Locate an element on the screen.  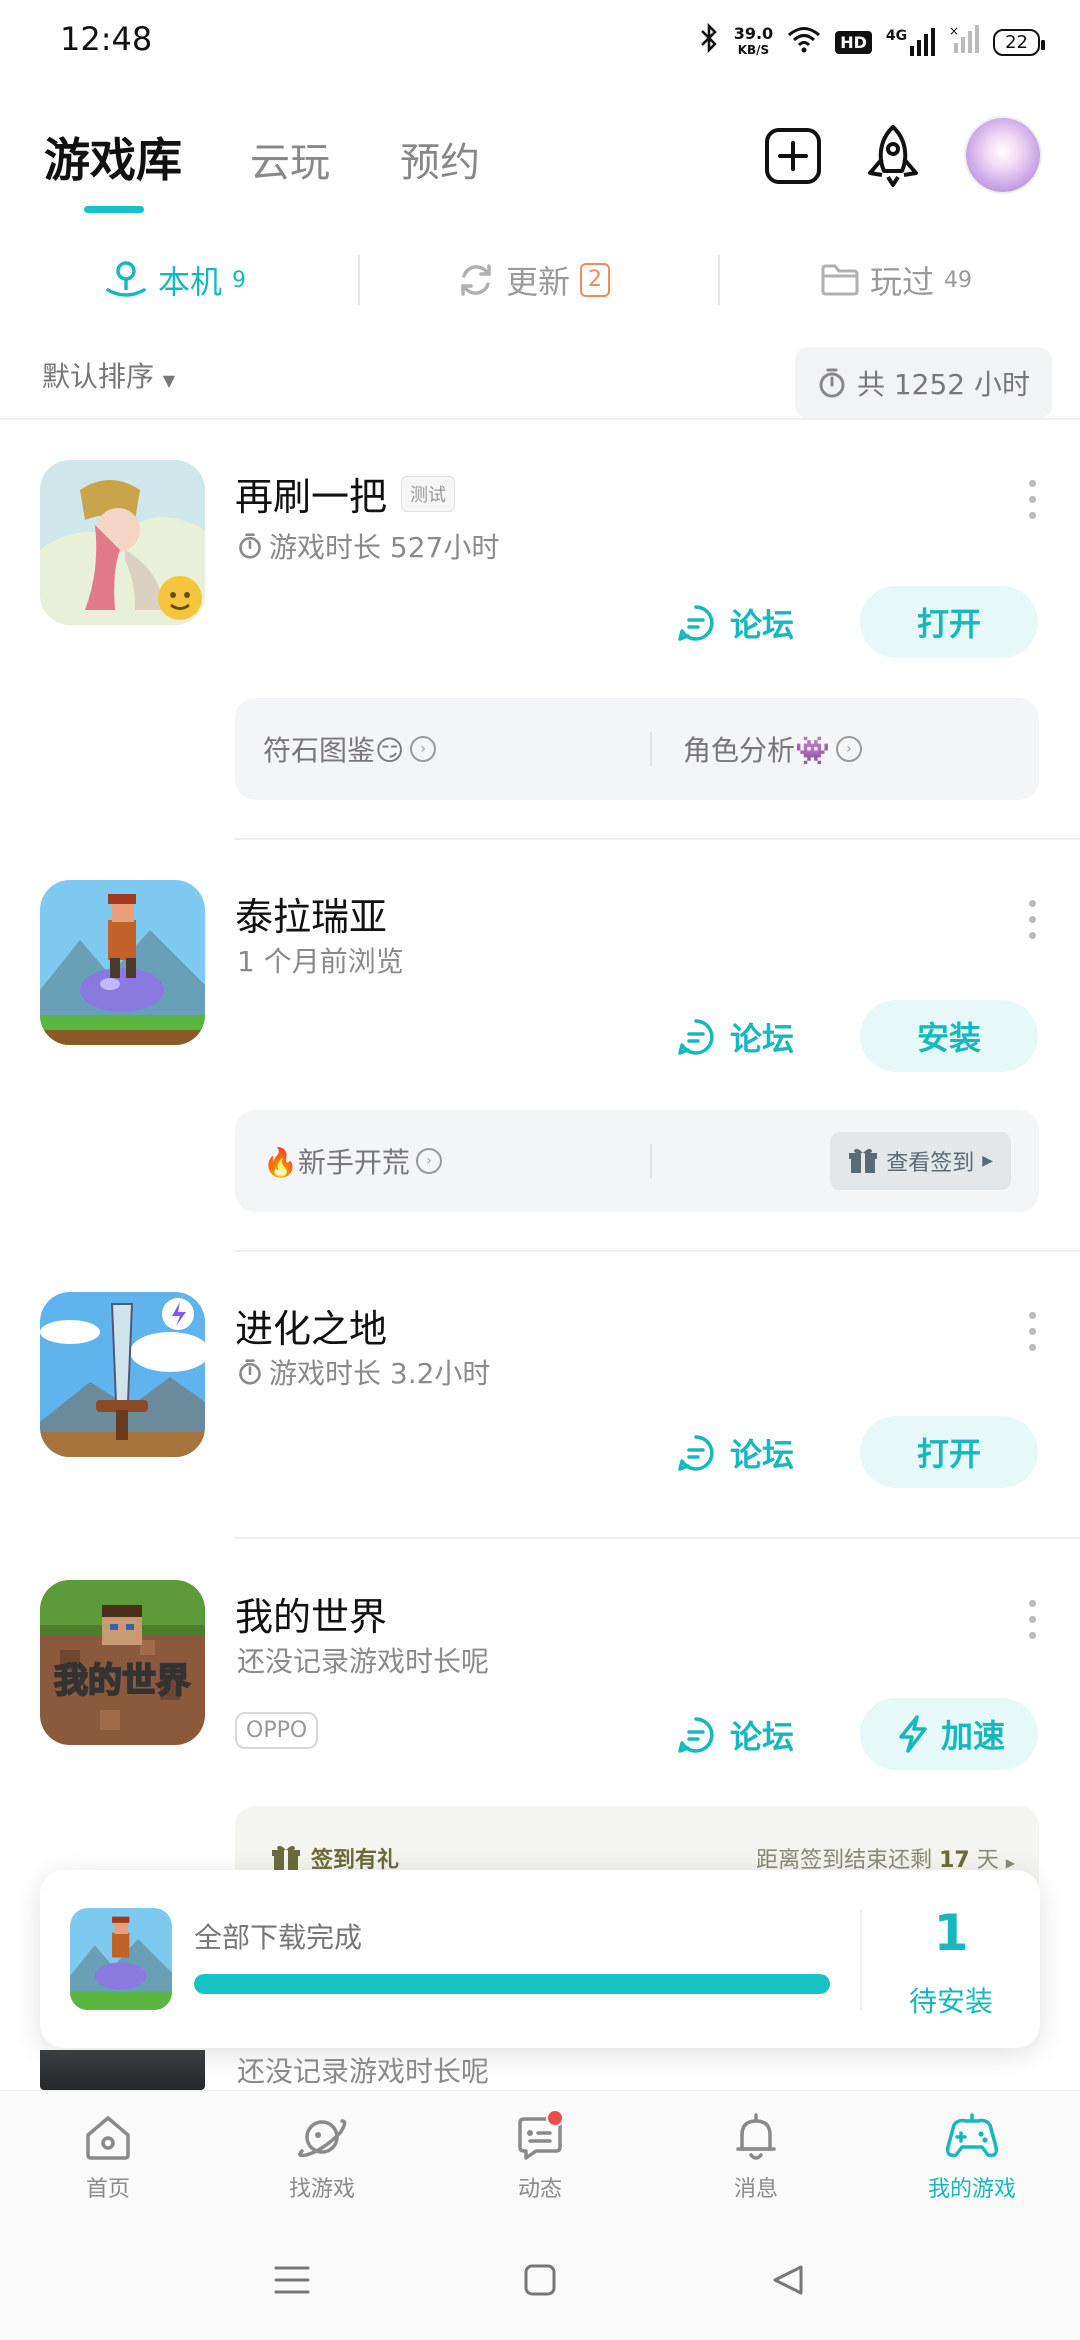
status-time: 12:48 is located at coordinates (106, 39).